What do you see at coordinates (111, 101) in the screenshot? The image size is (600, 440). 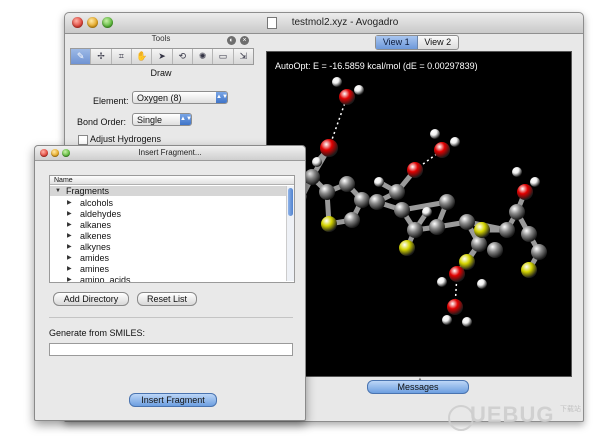 I see `element-label: Element:` at bounding box center [111, 101].